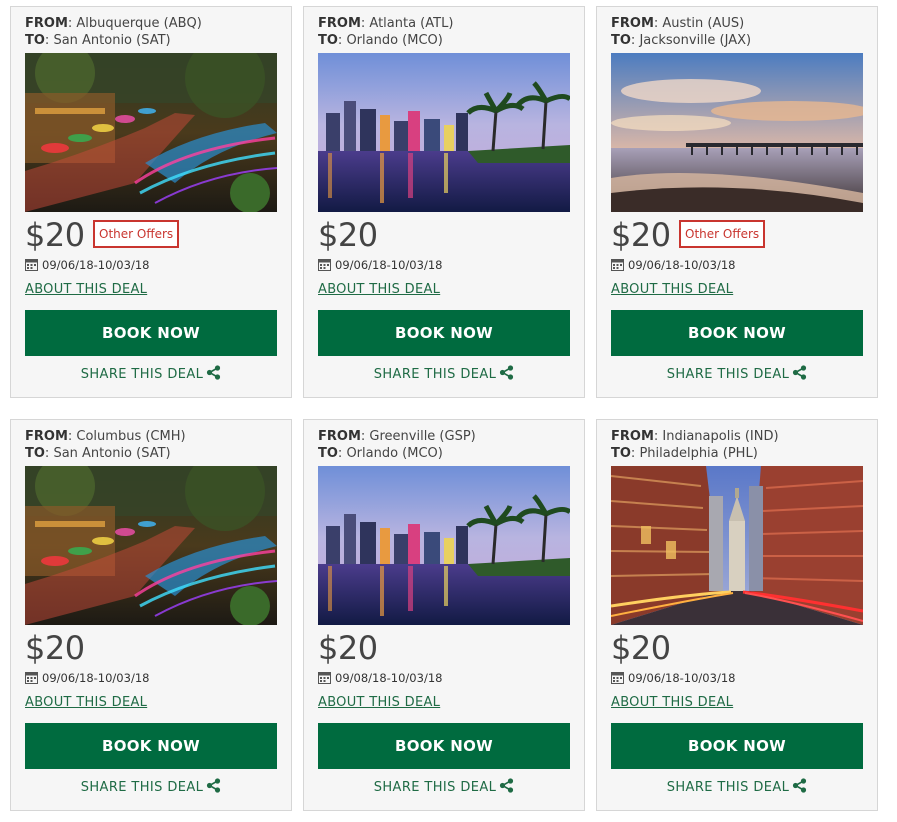 The height and width of the screenshot is (822, 897). What do you see at coordinates (698, 453) in the screenshot?
I see `to-city: Philadelphia (PHL)` at bounding box center [698, 453].